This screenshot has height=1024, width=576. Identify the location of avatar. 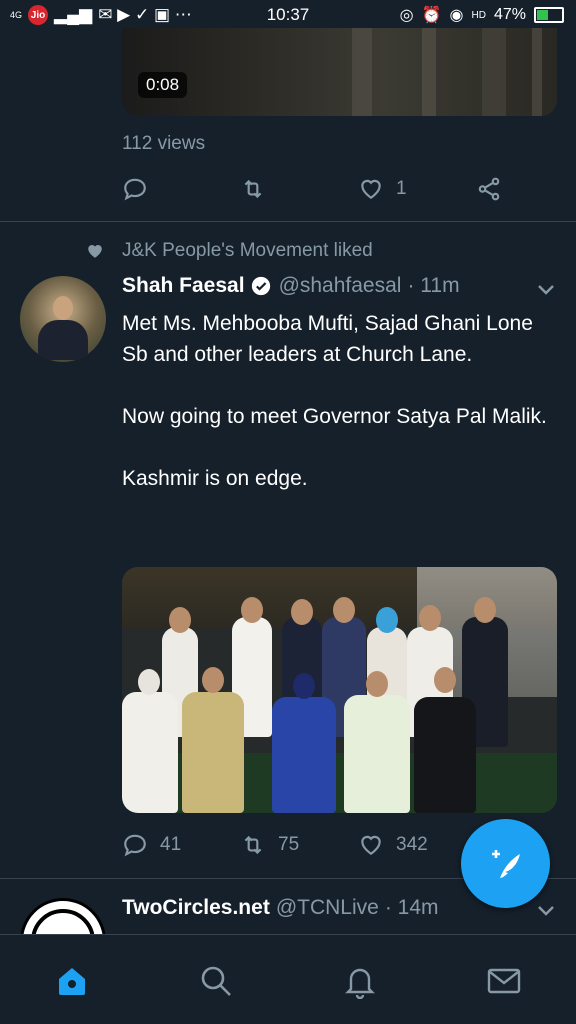
(63, 319).